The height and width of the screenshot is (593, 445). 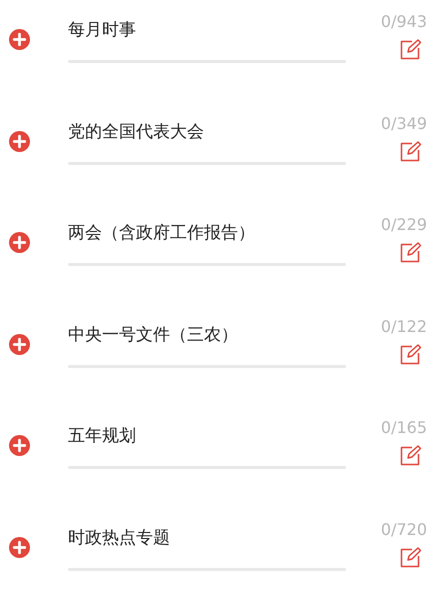 What do you see at coordinates (403, 428) in the screenshot?
I see `question-count: 0/165` at bounding box center [403, 428].